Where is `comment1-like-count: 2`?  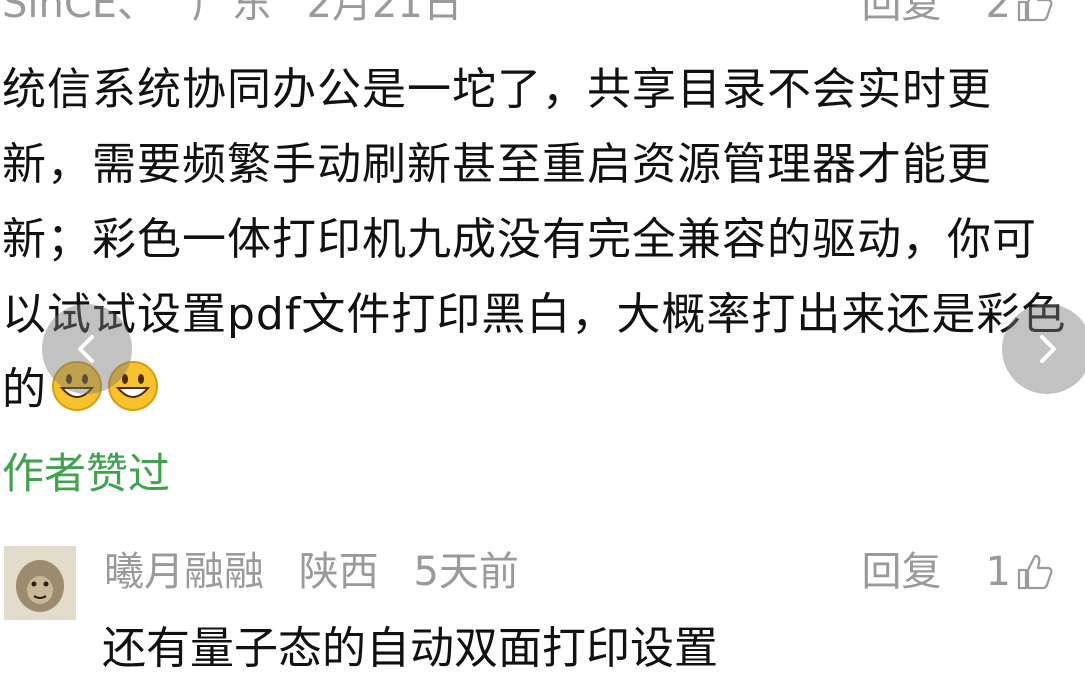
comment1-like-count: 2 is located at coordinates (998, 13).